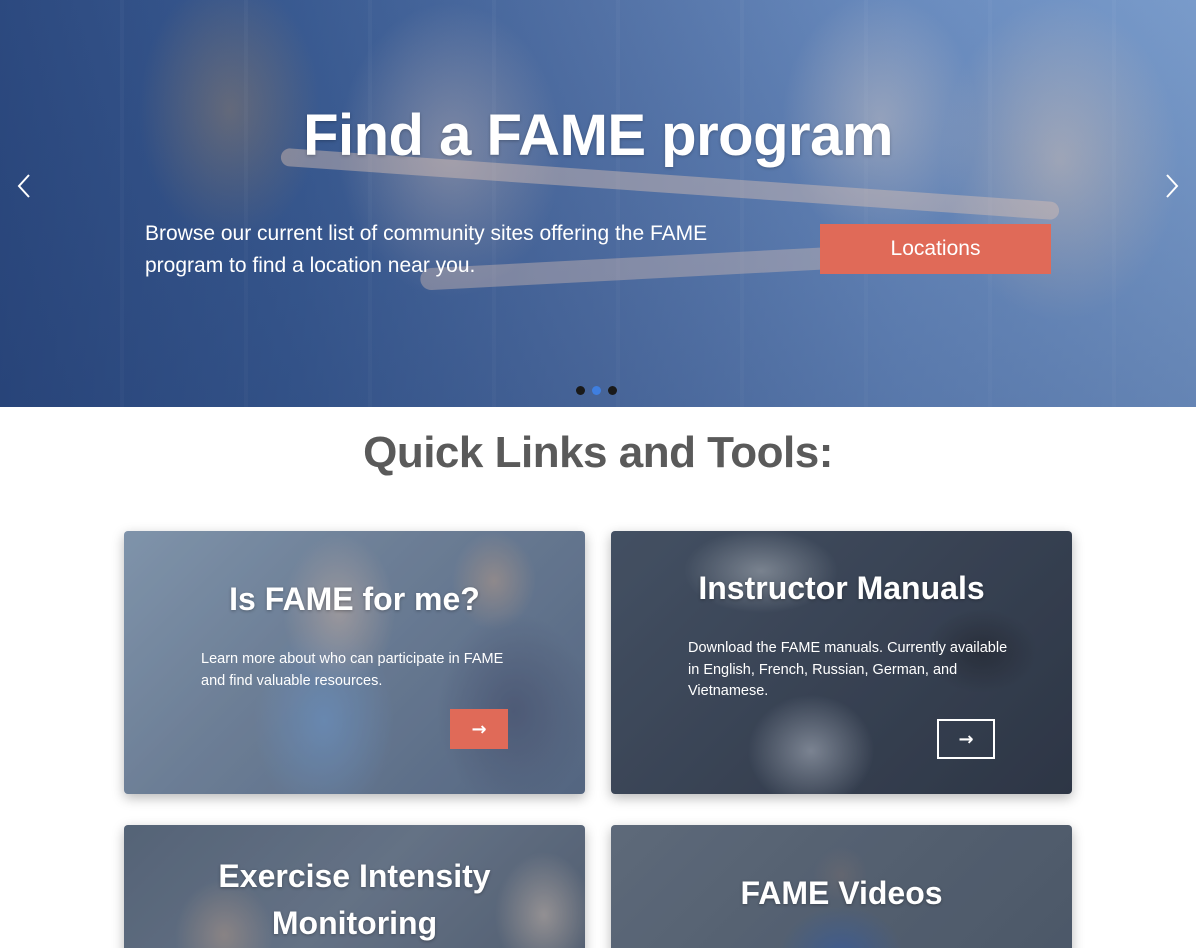  I want to click on chevron-left-icon, so click(23, 186).